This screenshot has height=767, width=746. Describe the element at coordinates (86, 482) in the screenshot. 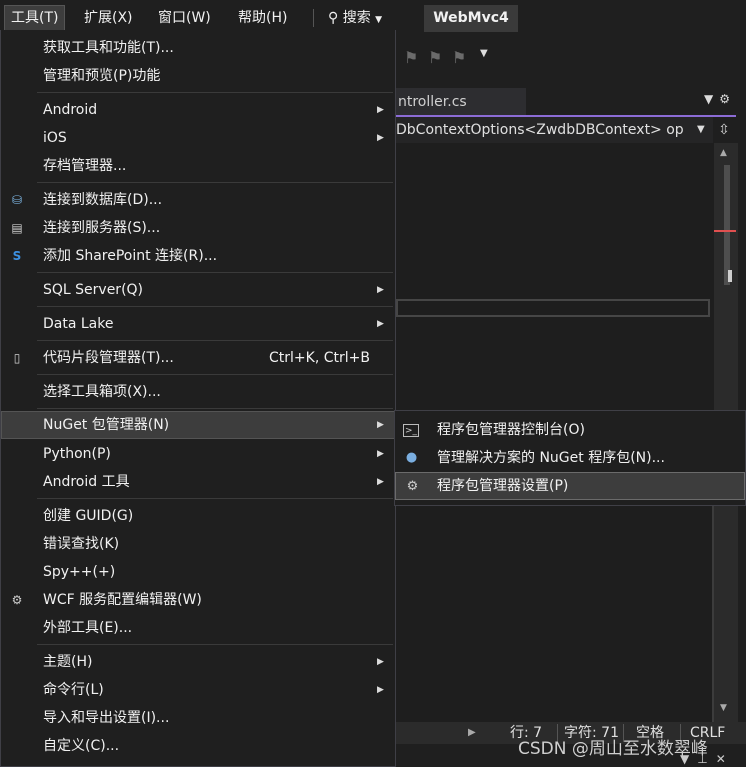

I see `menu-item-label: Android 工具` at that location.